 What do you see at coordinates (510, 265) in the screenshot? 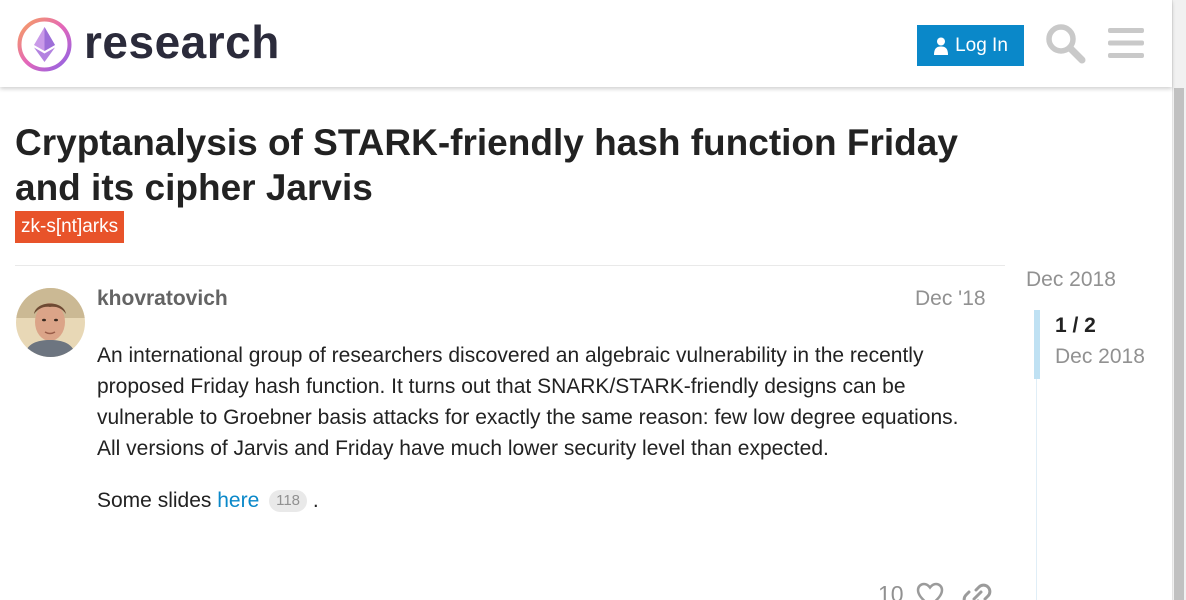
I see `divider` at bounding box center [510, 265].